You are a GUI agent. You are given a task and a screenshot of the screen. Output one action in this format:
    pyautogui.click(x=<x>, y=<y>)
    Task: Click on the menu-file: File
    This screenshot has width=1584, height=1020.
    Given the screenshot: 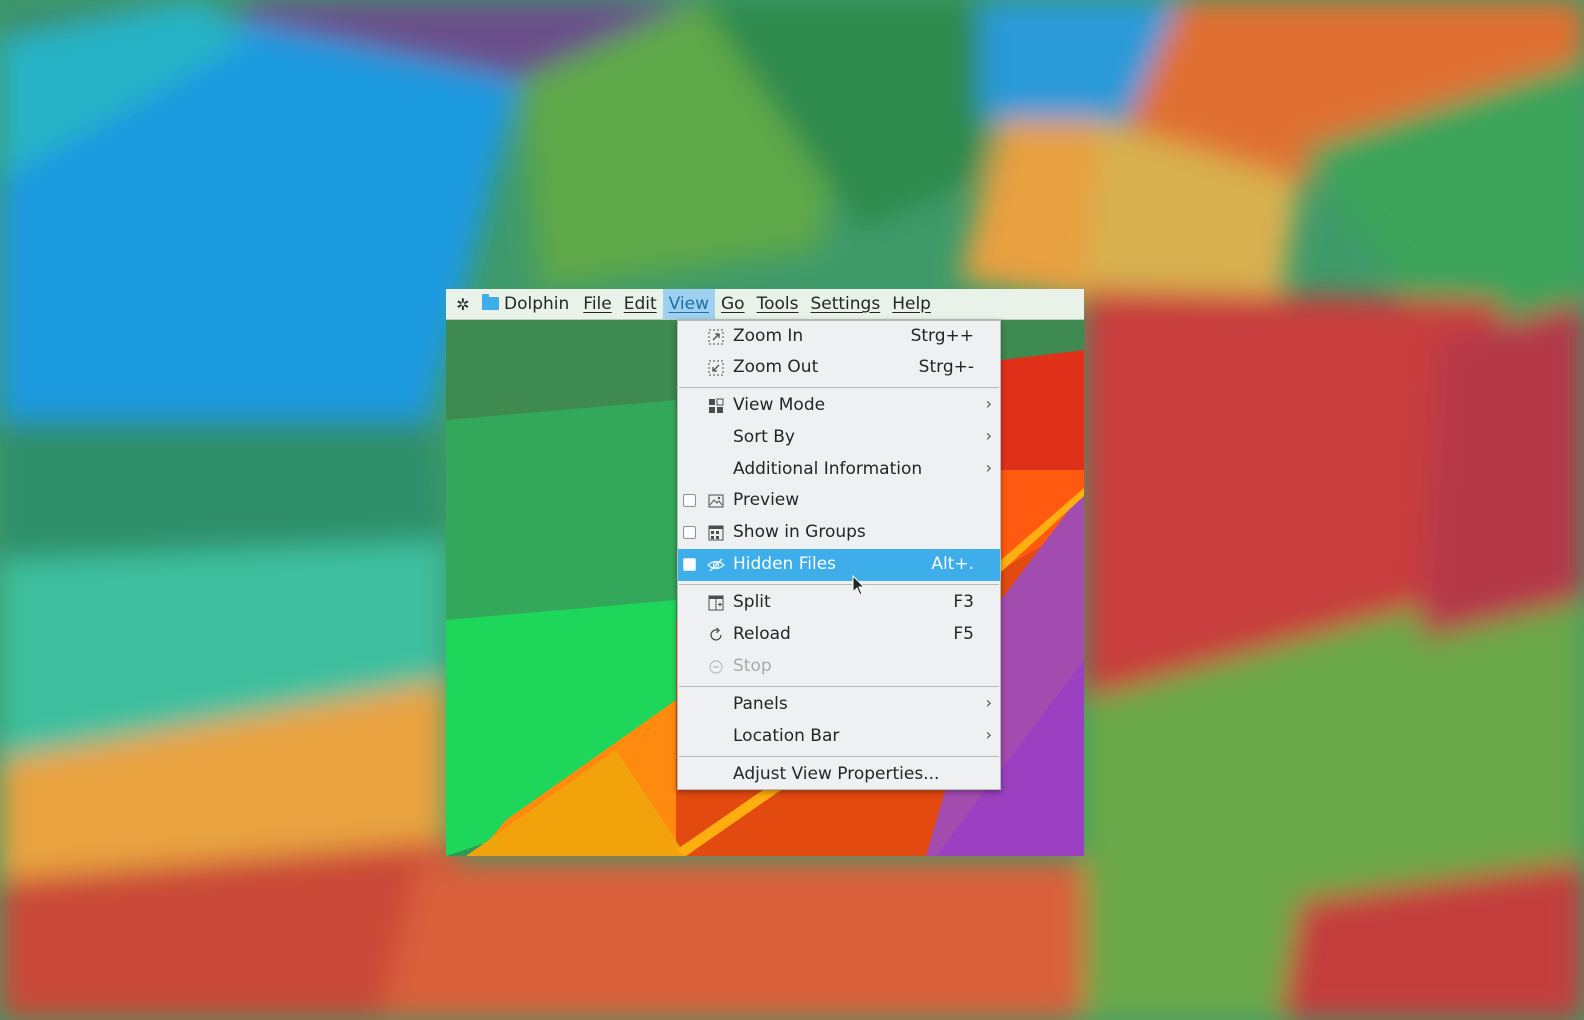 What is the action you would take?
    pyautogui.click(x=597, y=304)
    